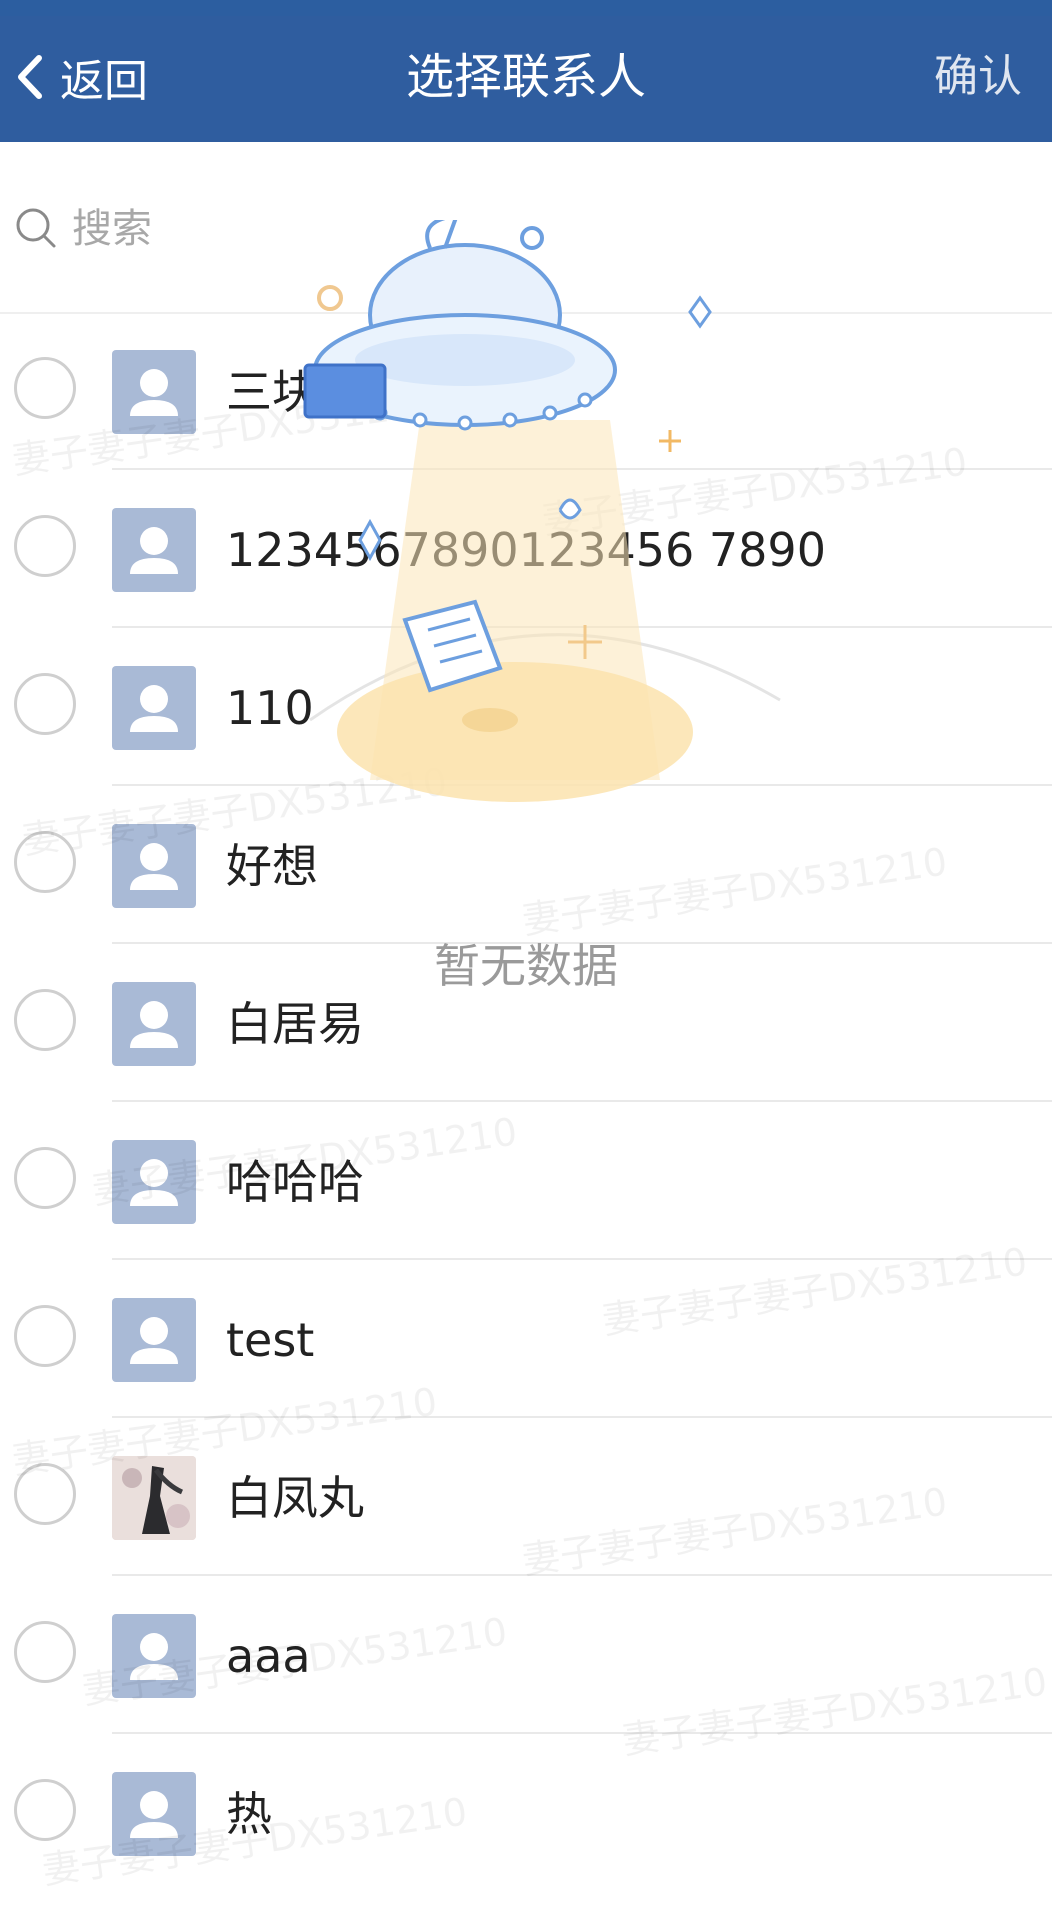  I want to click on contact-row: 1234567890123456 7890, so click(526, 549).